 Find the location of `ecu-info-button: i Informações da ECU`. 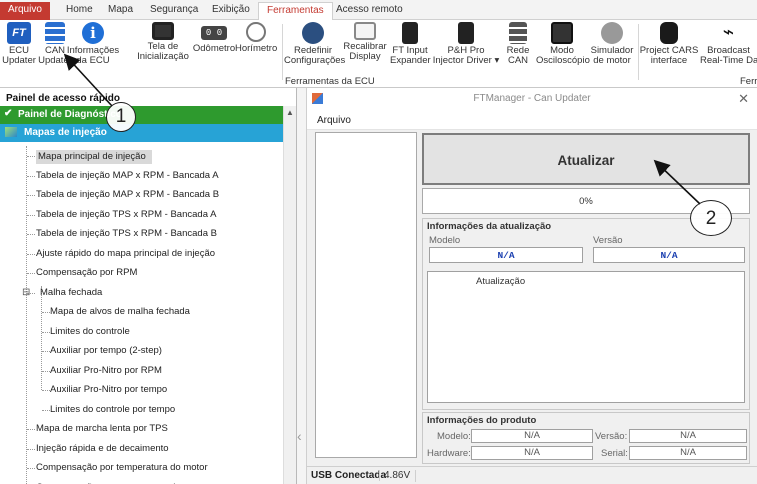

ecu-info-button: i Informações da ECU is located at coordinates (93, 44).